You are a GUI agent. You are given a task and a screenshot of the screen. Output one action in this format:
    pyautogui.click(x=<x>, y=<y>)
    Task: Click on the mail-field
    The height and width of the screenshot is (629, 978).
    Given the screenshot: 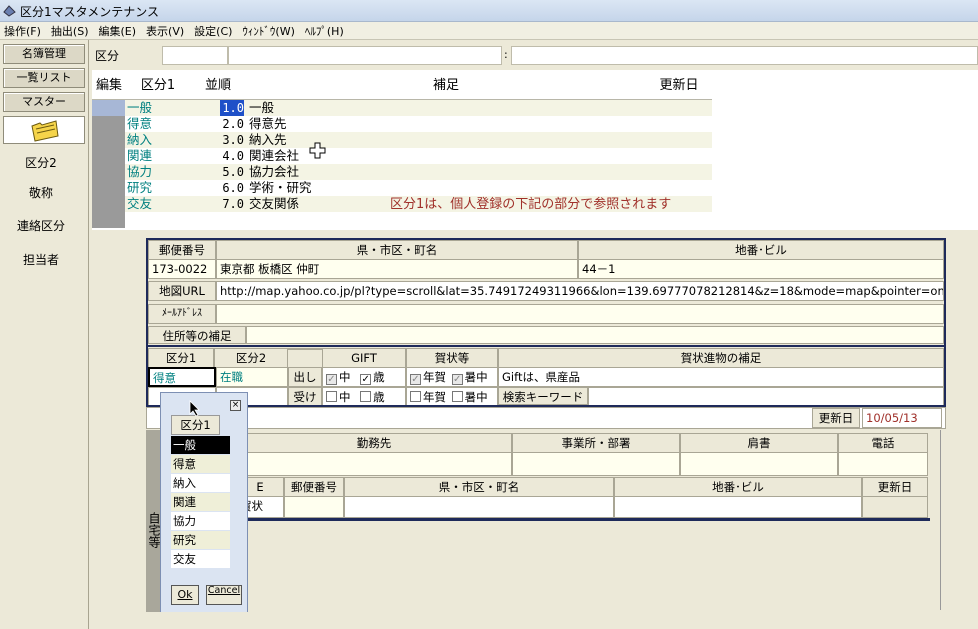 What is the action you would take?
    pyautogui.click(x=580, y=314)
    